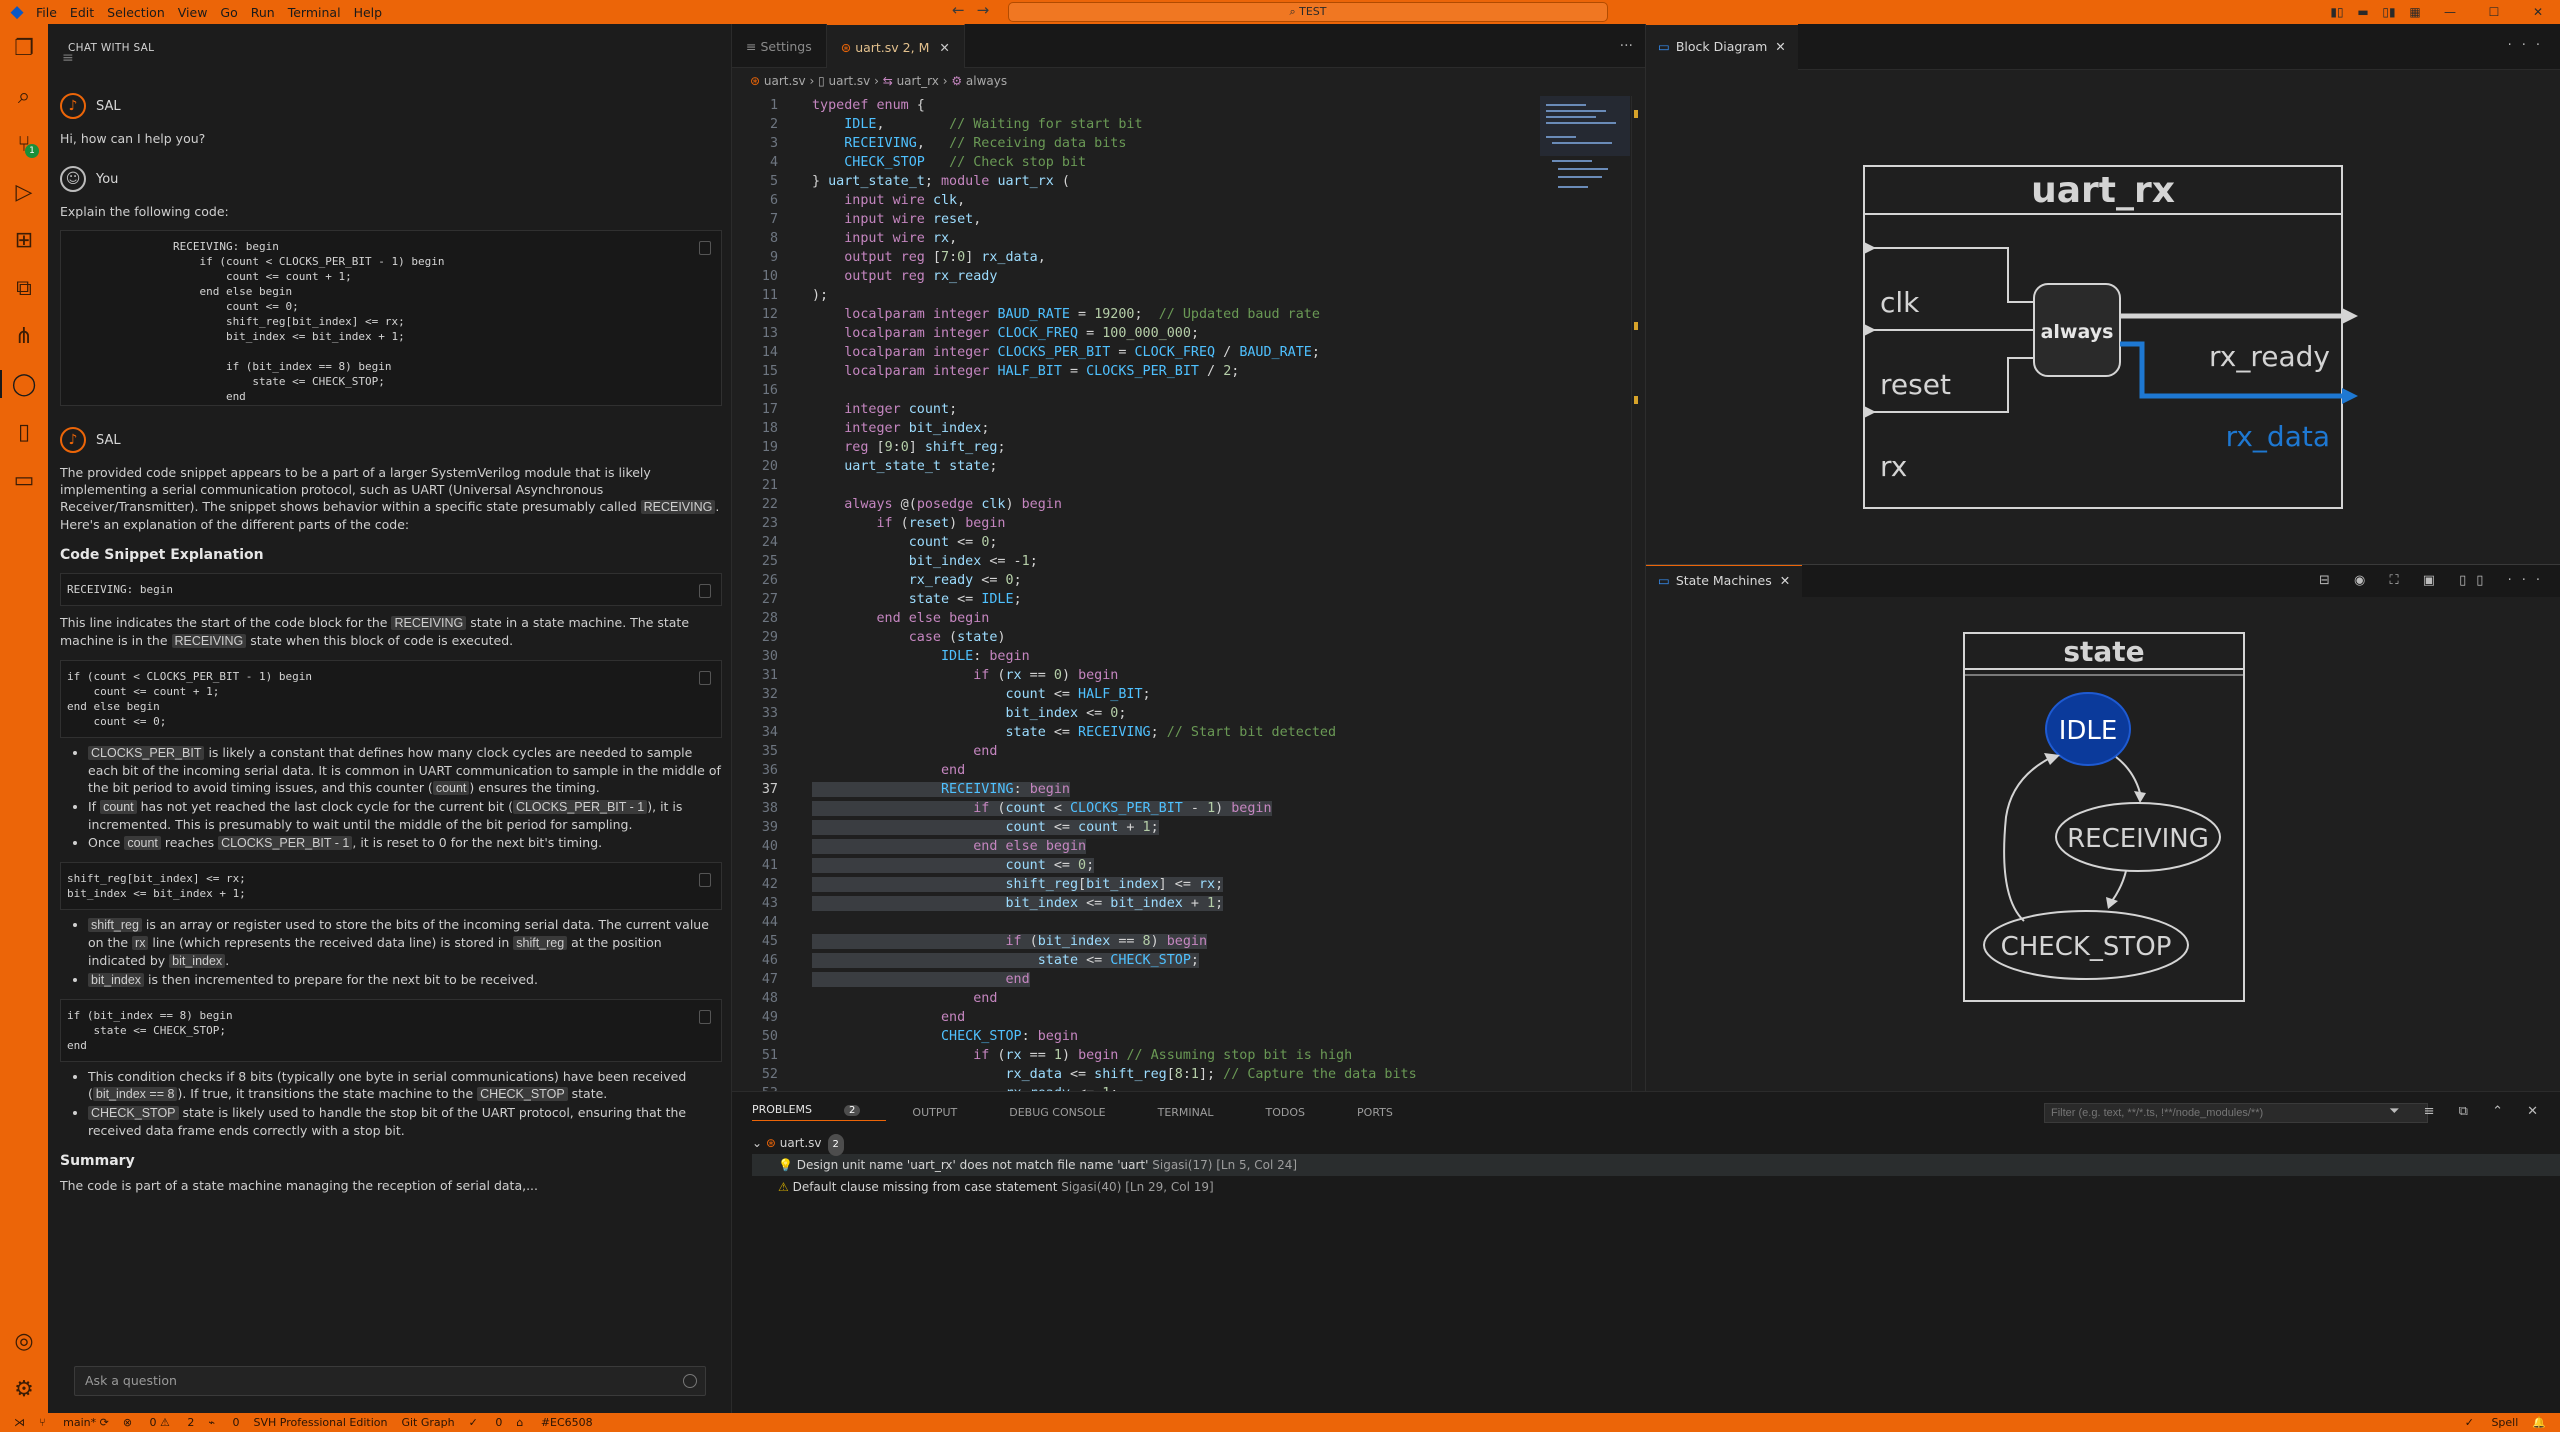  What do you see at coordinates (895, 46) in the screenshot?
I see `tab-uart-sv: ⊛ uart.sv 2, M ✕` at bounding box center [895, 46].